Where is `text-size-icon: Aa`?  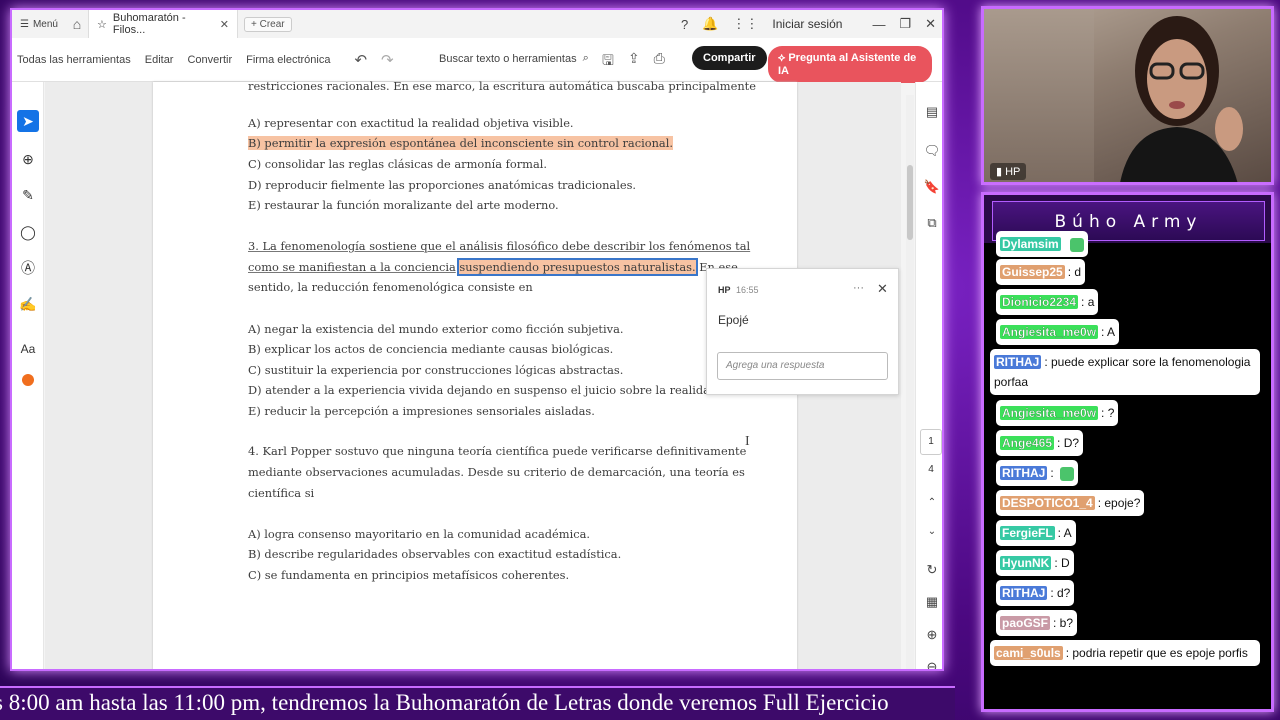 text-size-icon: Aa is located at coordinates (28, 349).